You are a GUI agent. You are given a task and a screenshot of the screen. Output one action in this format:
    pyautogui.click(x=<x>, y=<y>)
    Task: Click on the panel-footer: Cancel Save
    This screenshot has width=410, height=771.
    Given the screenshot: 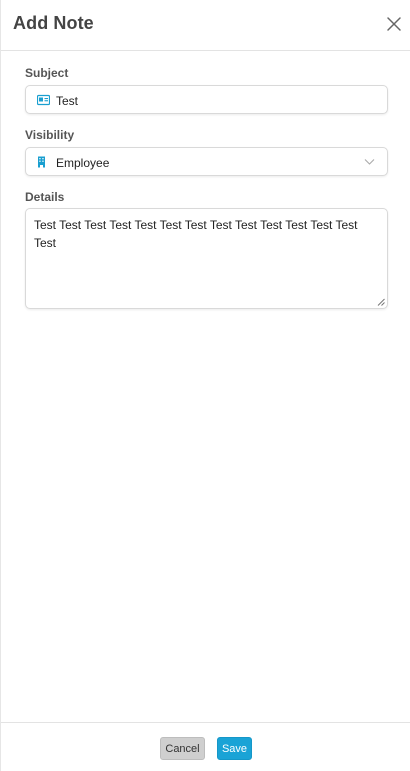 What is the action you would take?
    pyautogui.click(x=205, y=746)
    